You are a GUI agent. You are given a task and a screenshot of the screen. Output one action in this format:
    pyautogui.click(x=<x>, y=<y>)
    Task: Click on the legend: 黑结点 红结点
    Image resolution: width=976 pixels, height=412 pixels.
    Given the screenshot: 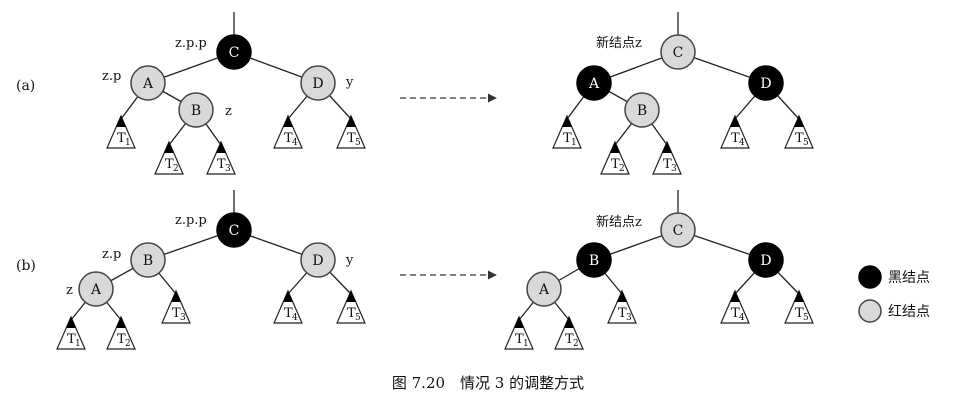 What is the action you would take?
    pyautogui.click(x=894, y=294)
    